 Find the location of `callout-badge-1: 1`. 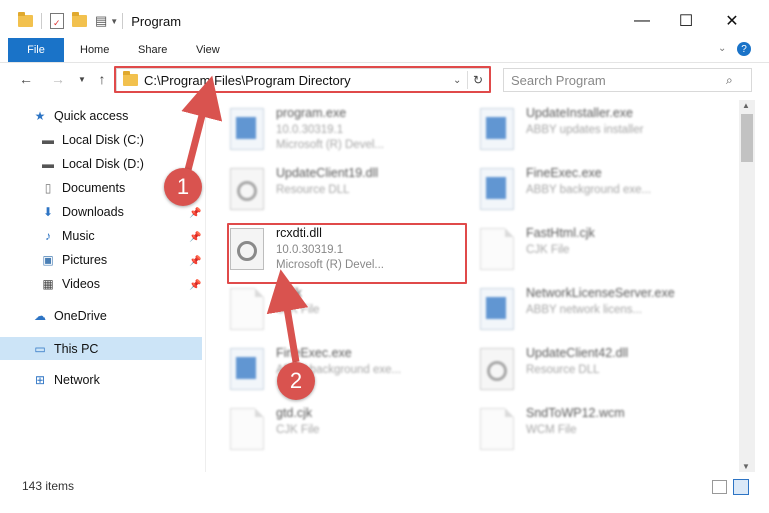

callout-badge-1: 1 is located at coordinates (183, 187).